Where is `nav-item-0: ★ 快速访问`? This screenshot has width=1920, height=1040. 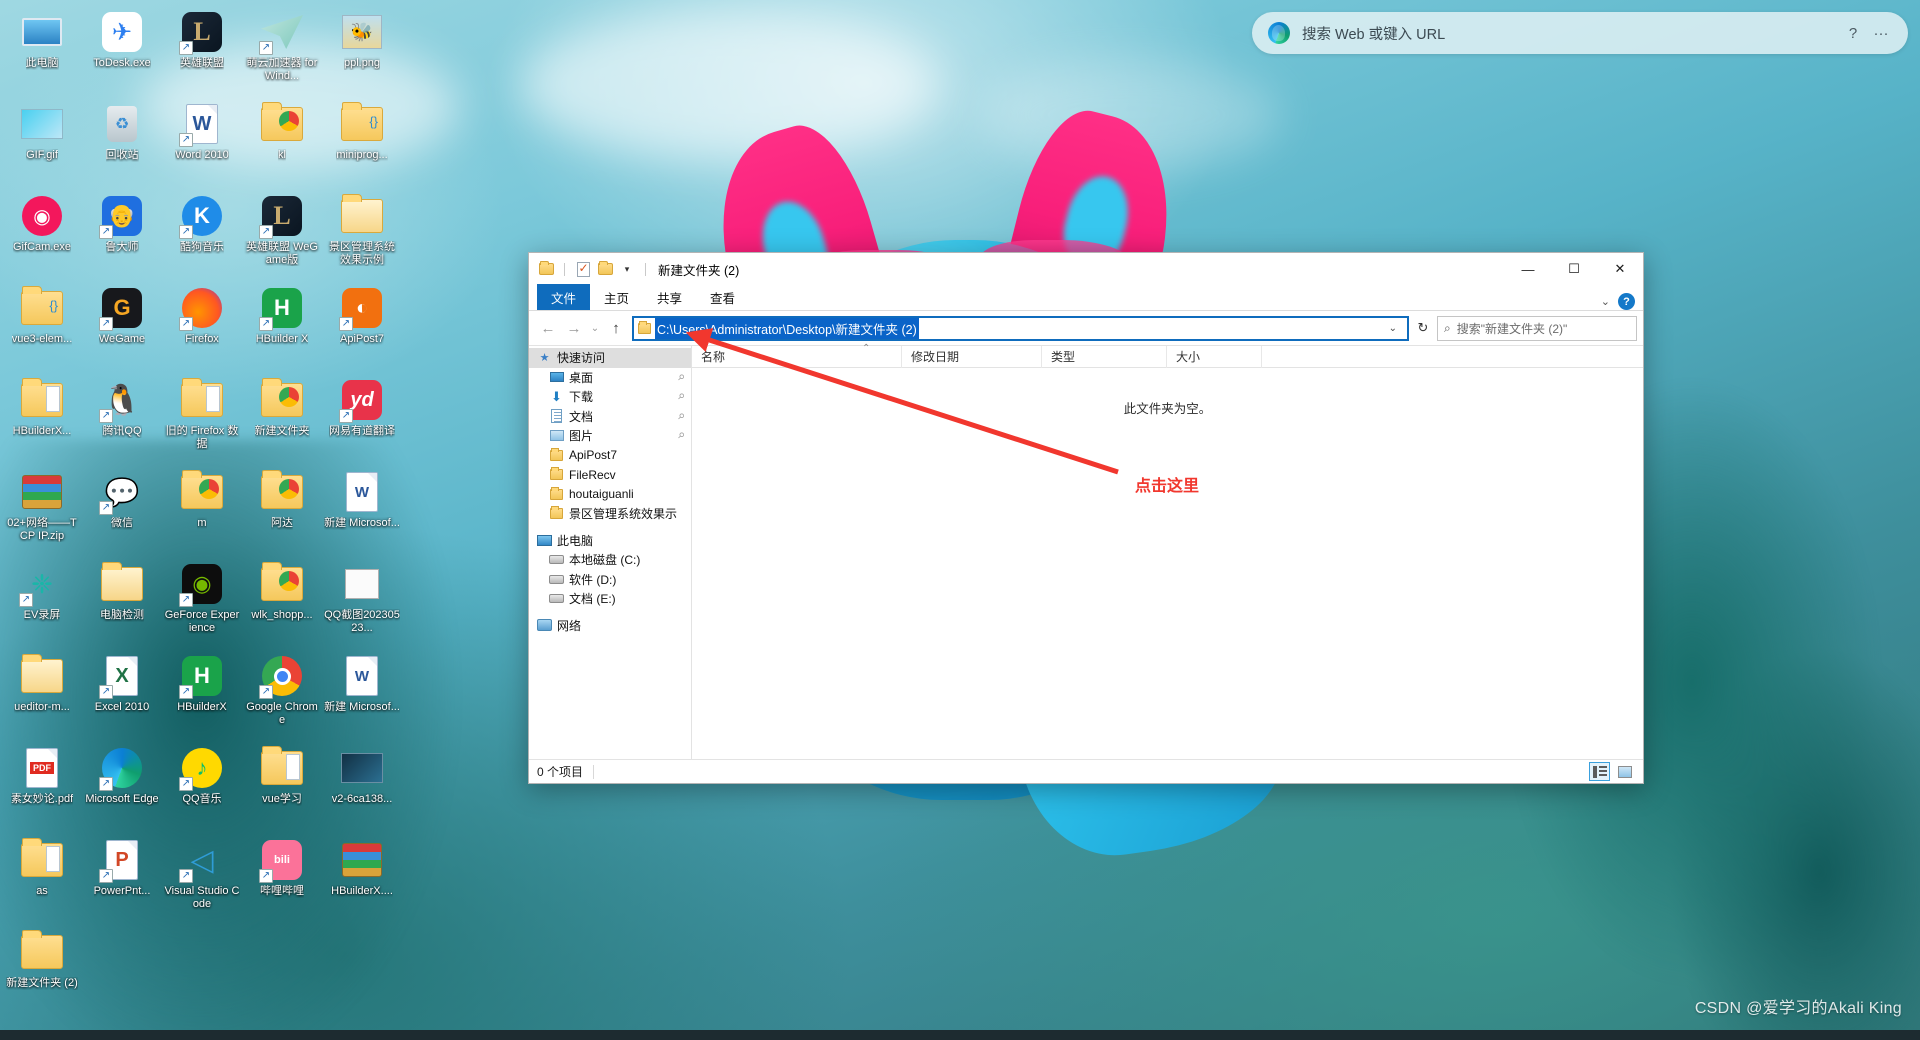
nav-item-0: ★ 快速访问 is located at coordinates (610, 358).